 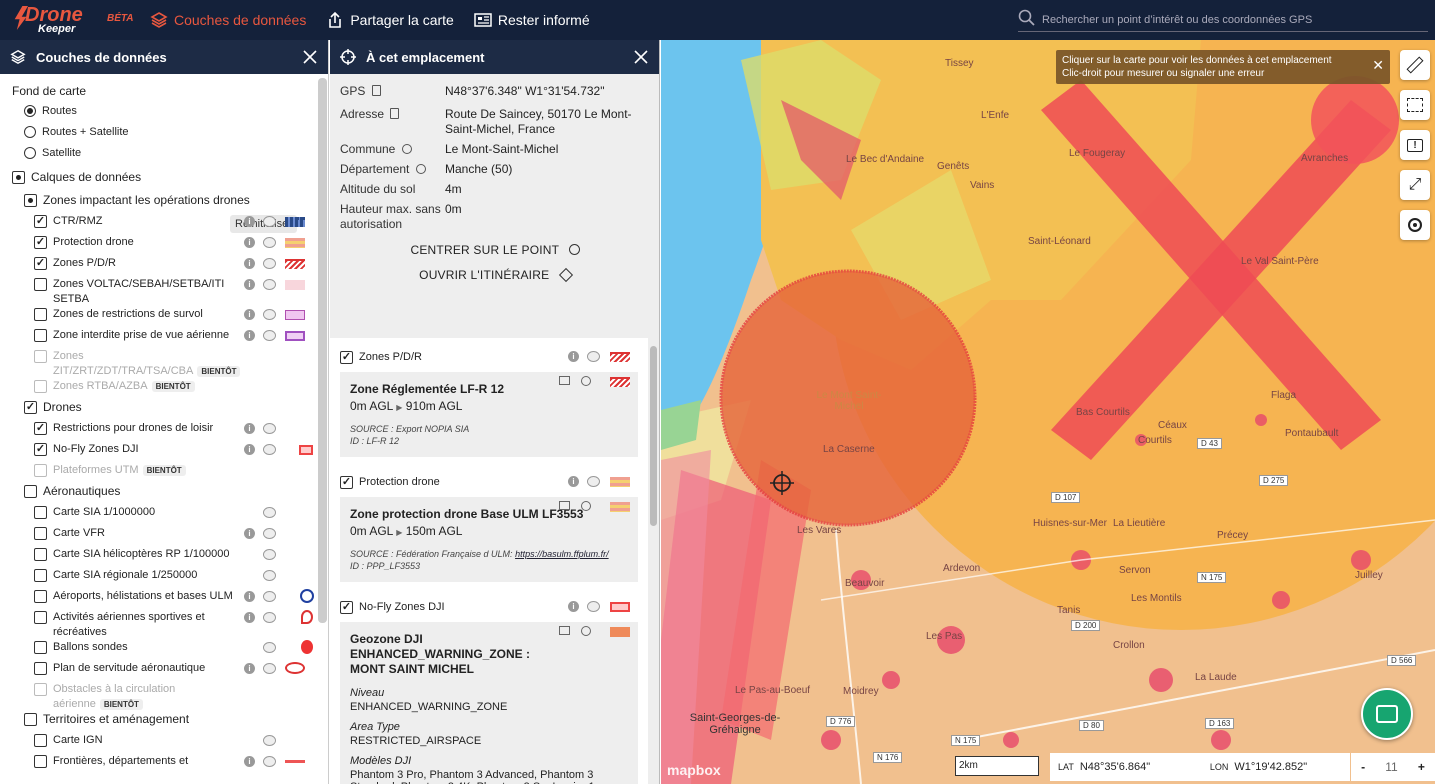 What do you see at coordinates (163, 578) in the screenshot?
I see `layer-item: Carte SIA régionale 1/250000` at bounding box center [163, 578].